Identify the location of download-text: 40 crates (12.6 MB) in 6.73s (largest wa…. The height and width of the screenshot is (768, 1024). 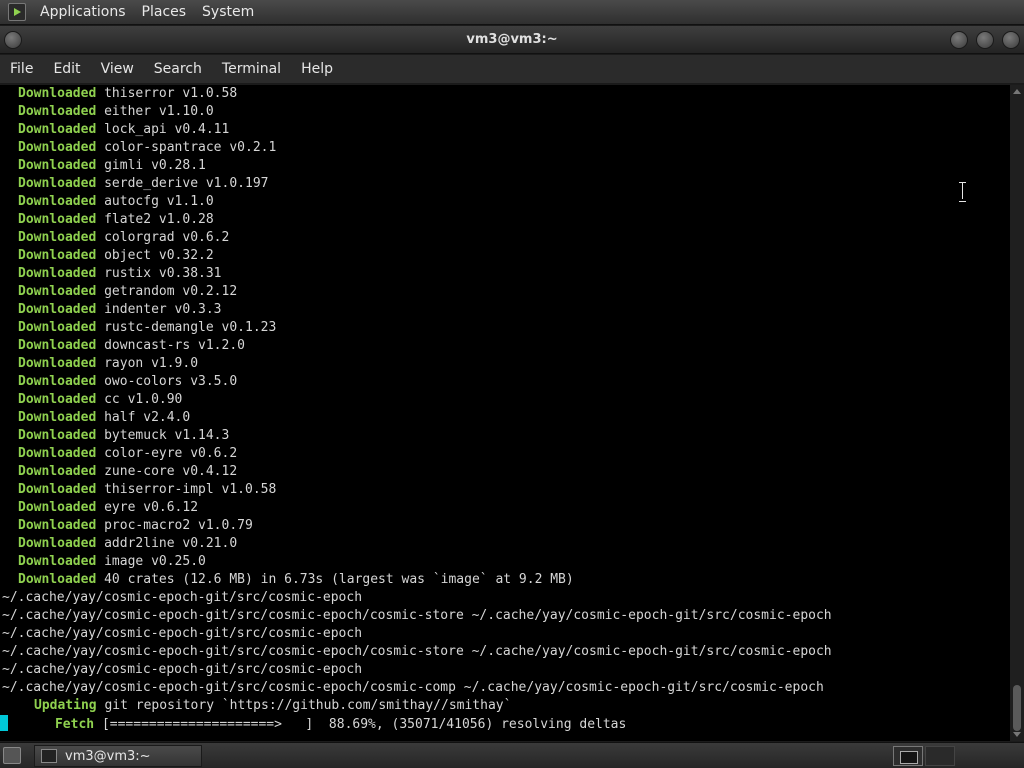
(339, 579).